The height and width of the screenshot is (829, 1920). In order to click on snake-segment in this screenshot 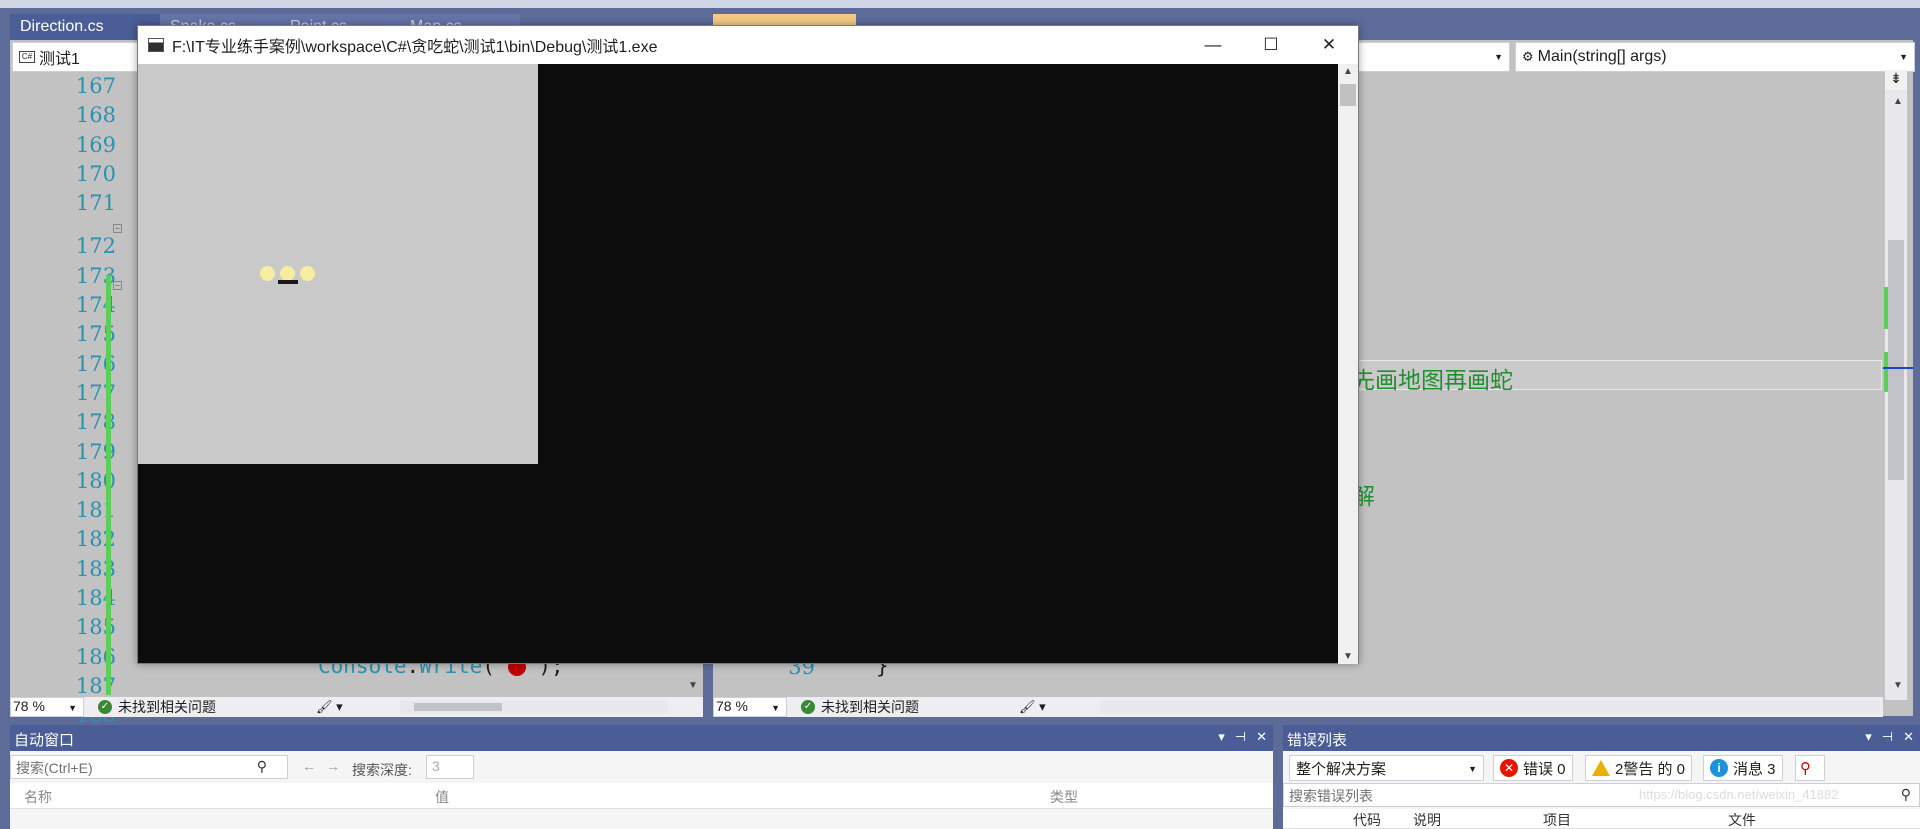, I will do `click(307, 273)`.